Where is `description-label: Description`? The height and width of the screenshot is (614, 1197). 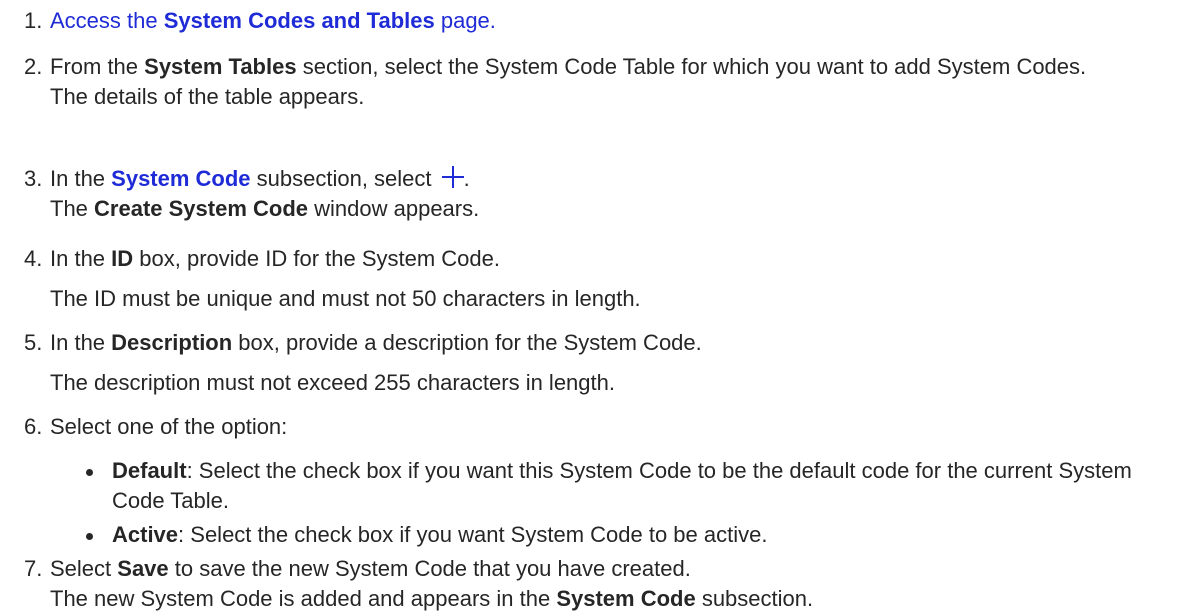 description-label: Description is located at coordinates (172, 342).